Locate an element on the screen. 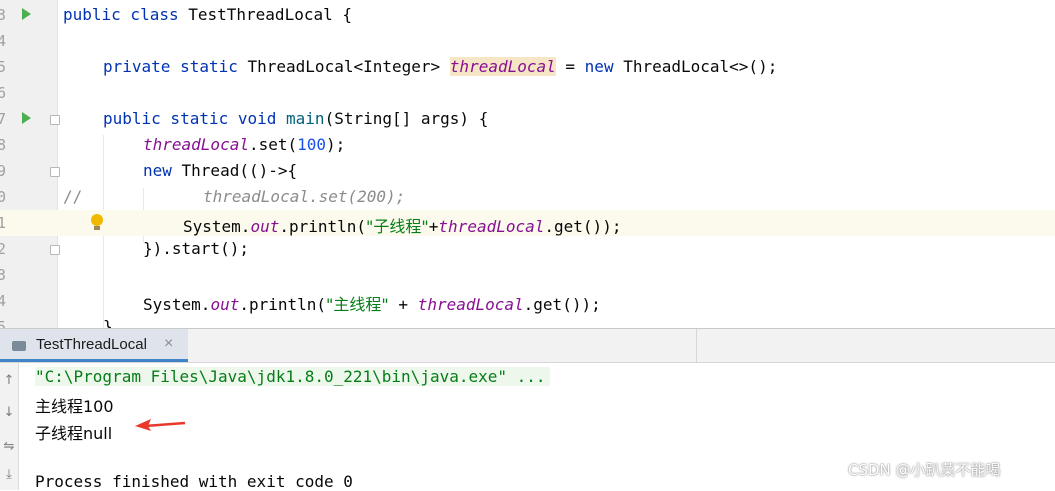 The image size is (1055, 491). line-number: 8 is located at coordinates (3, 145).